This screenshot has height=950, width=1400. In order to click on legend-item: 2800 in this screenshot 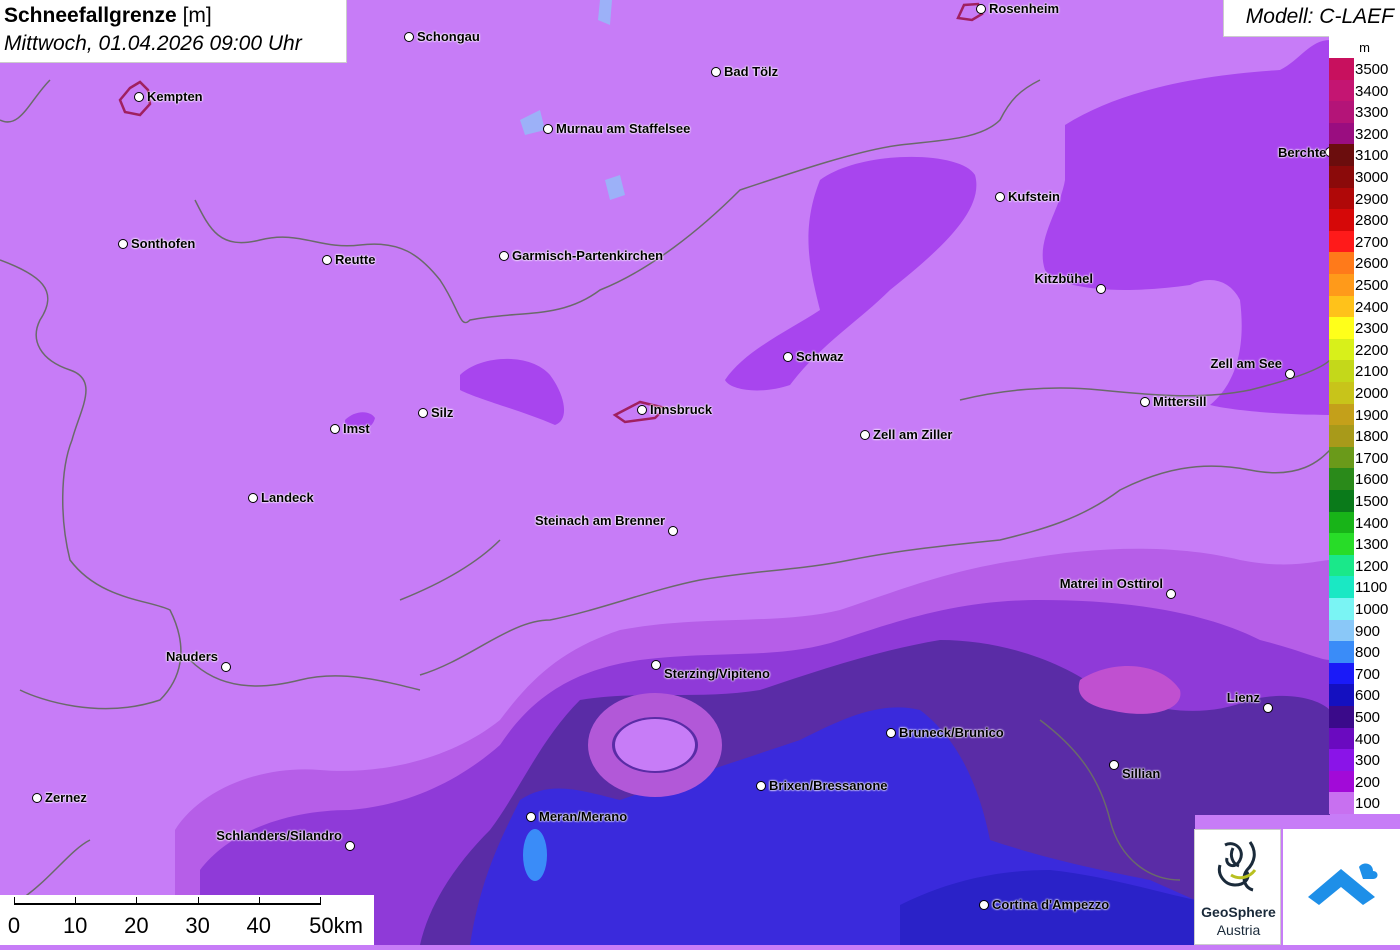, I will do `click(1364, 220)`.